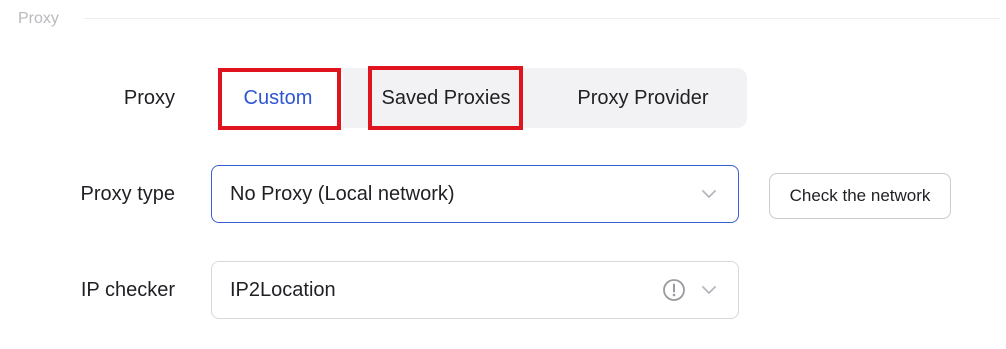 This screenshot has width=1006, height=349. Describe the element at coordinates (342, 193) in the screenshot. I see `proxy-type-value: No Proxy (Local network)` at that location.